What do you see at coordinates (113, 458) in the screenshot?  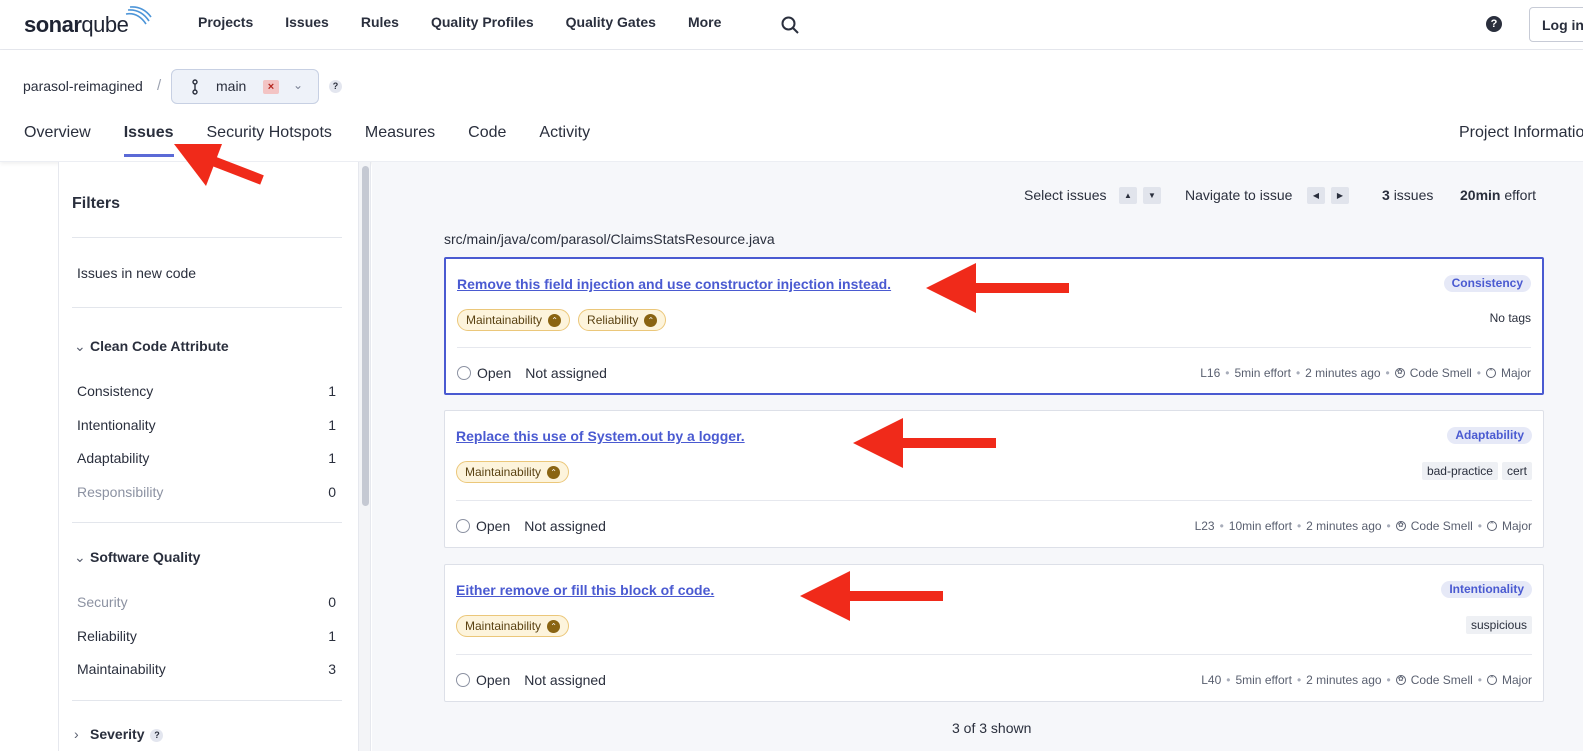 I see `facet-item-label: Adaptability` at bounding box center [113, 458].